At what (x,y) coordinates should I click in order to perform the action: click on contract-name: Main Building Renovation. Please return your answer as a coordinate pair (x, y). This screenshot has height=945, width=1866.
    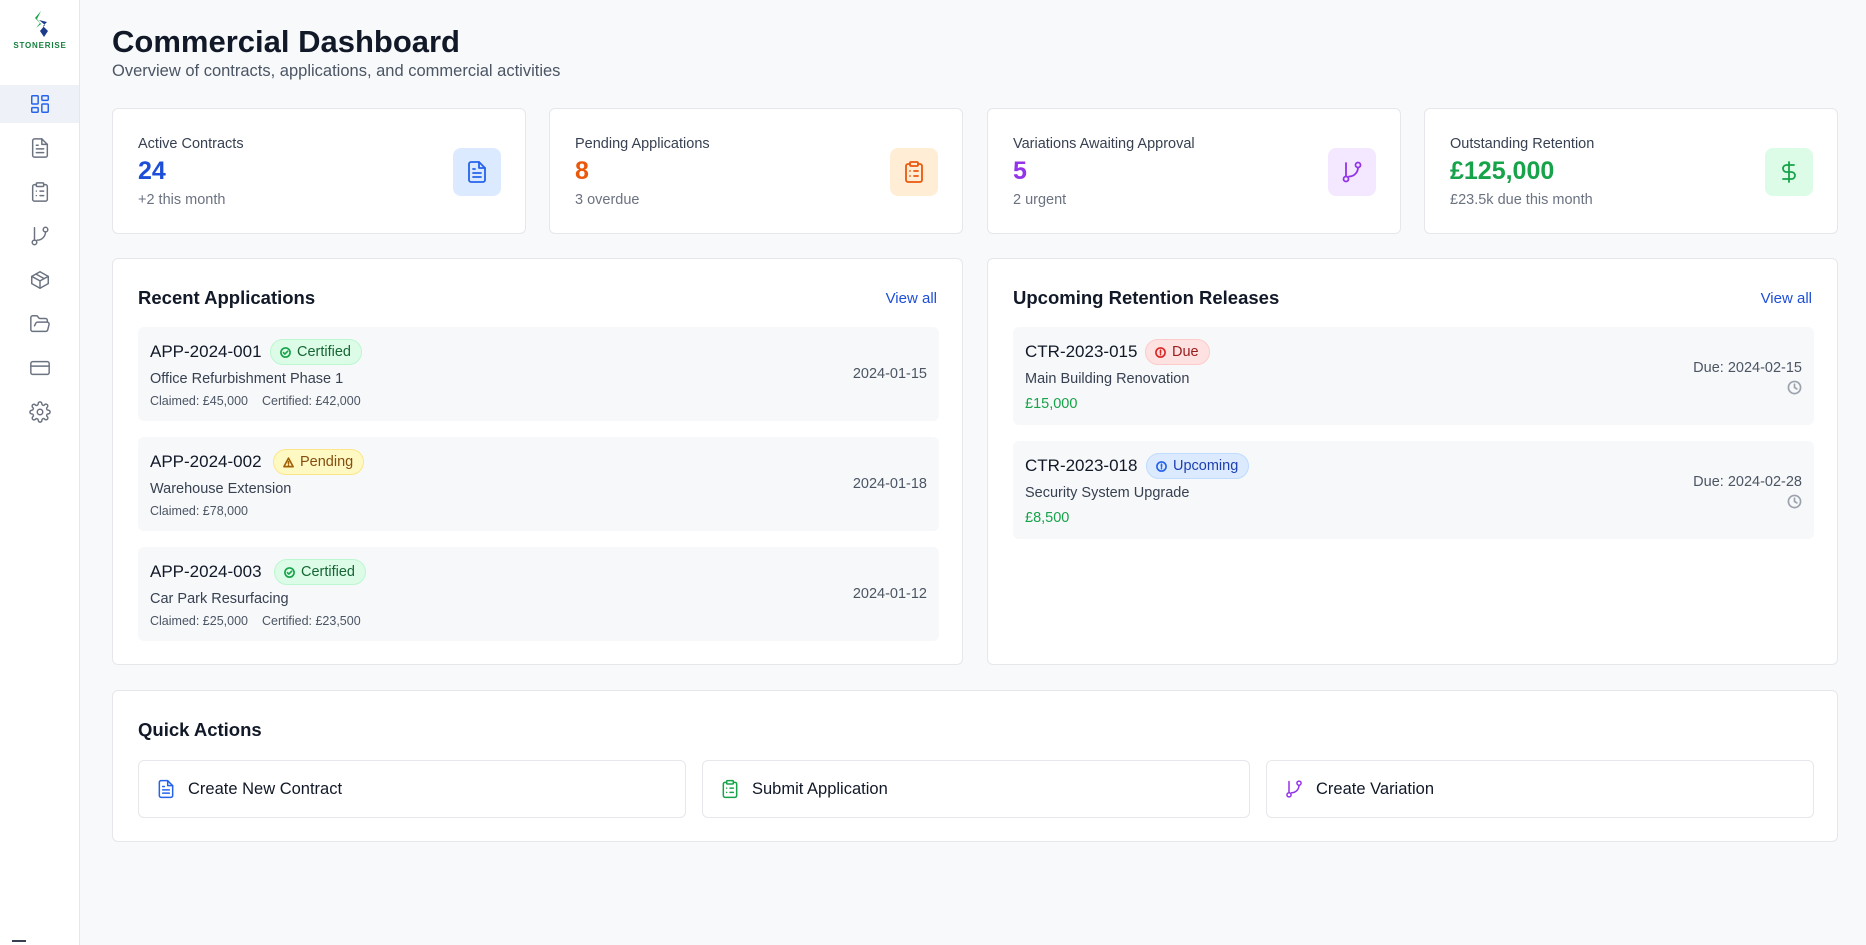
    Looking at the image, I should click on (1107, 379).